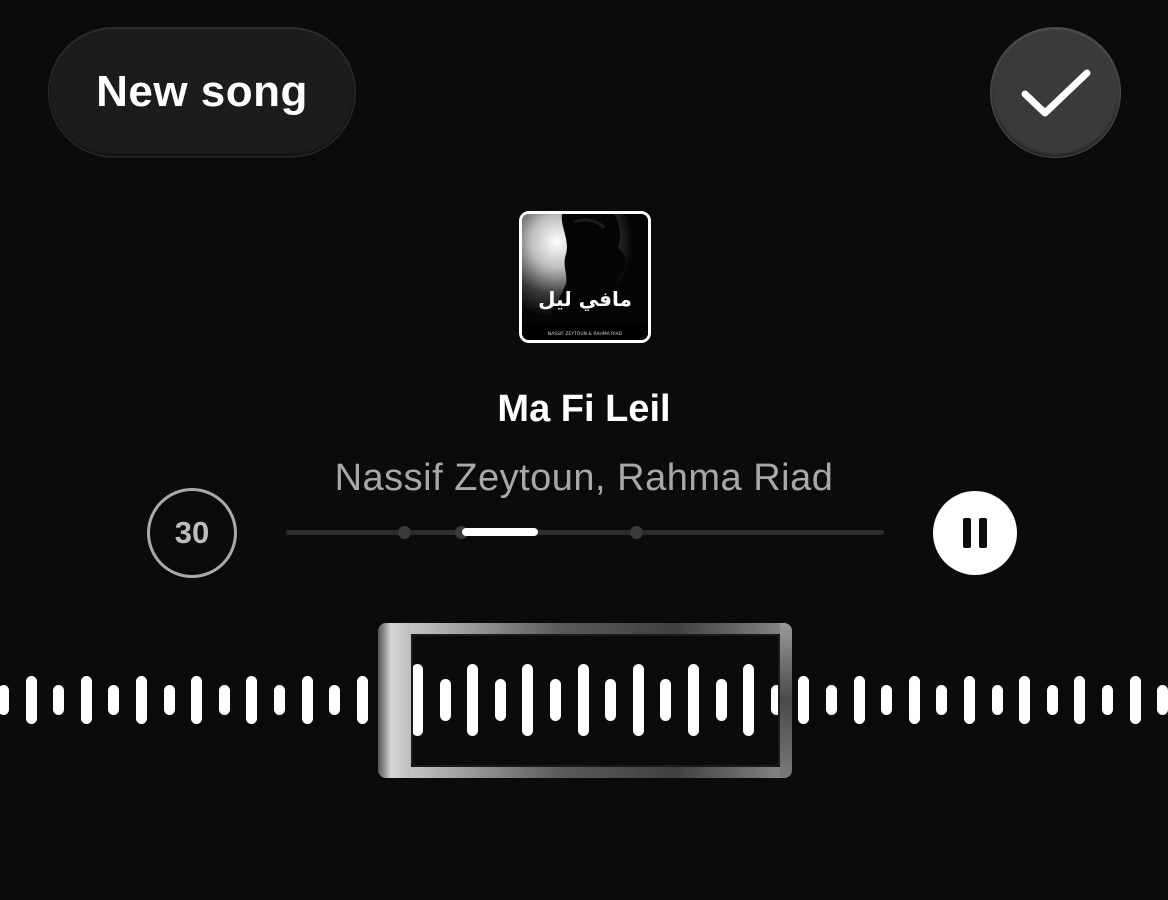 This screenshot has height=900, width=1168. Describe the element at coordinates (500, 532) in the screenshot. I see `timeline-selected-range` at that location.